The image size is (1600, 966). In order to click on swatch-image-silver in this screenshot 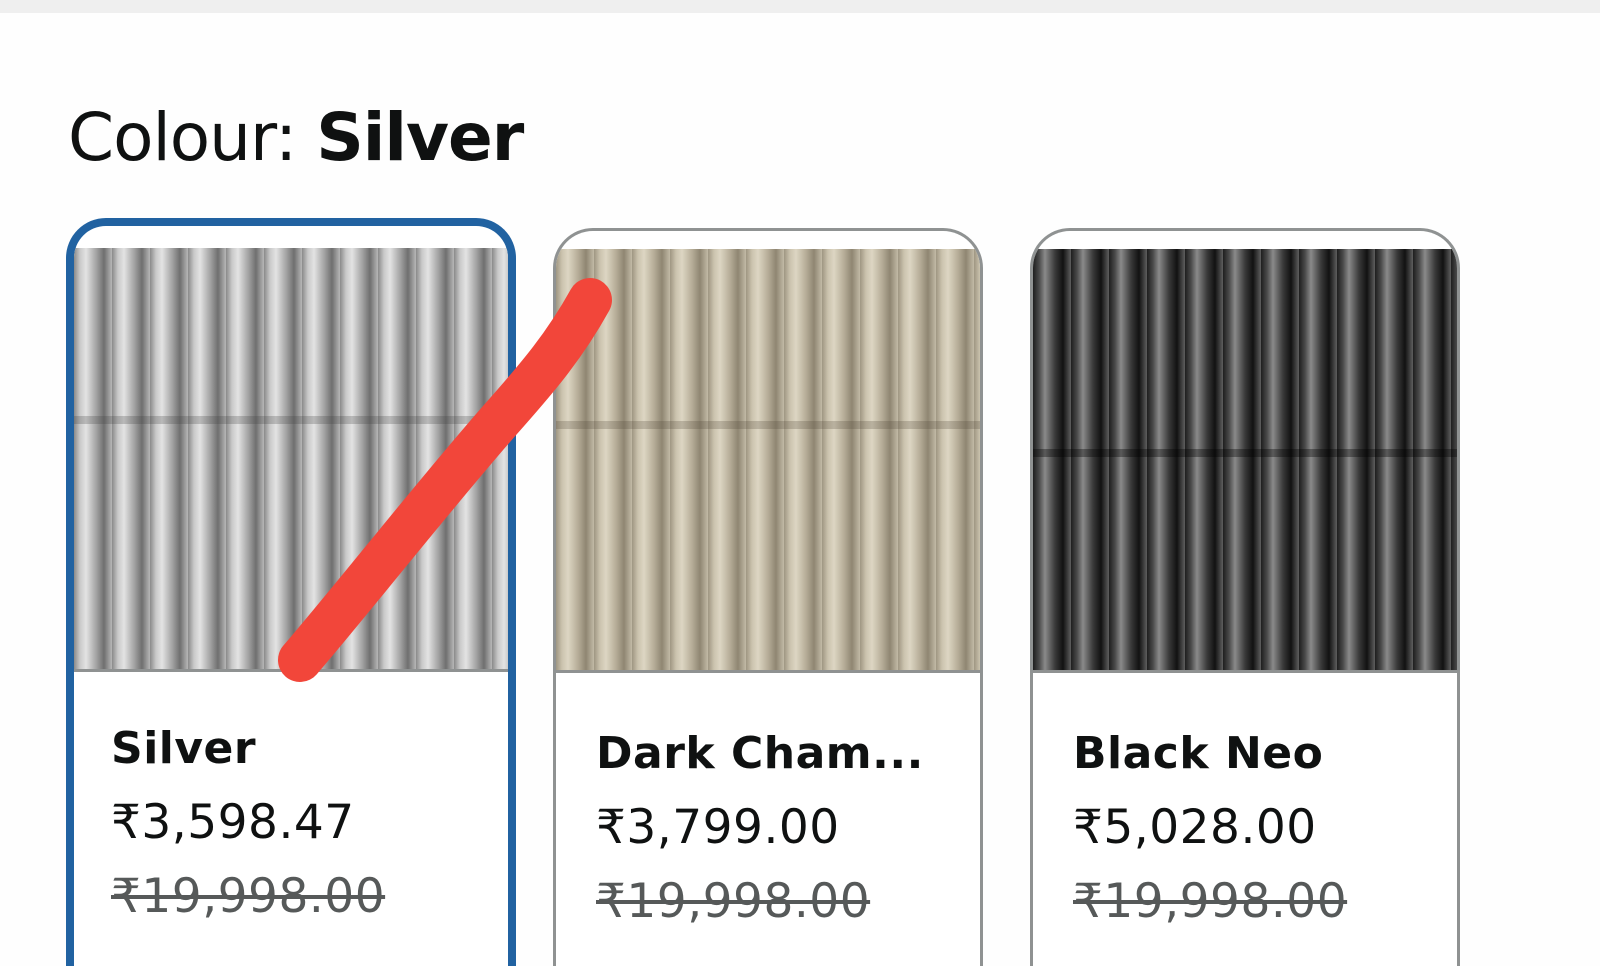, I will do `click(291, 460)`.